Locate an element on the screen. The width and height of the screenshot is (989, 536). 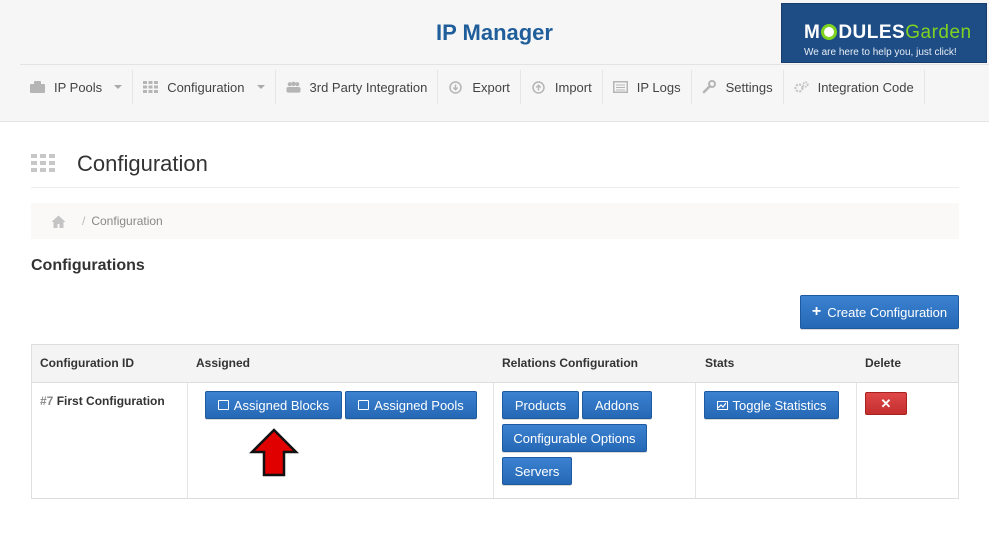
list-icon is located at coordinates (620, 87).